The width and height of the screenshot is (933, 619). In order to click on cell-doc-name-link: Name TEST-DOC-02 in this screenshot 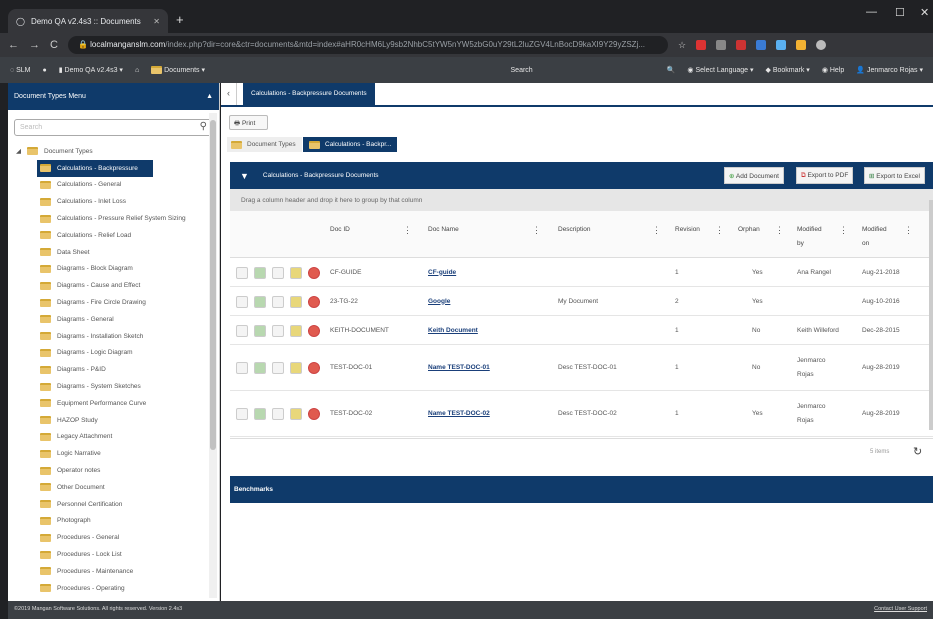, I will do `click(459, 414)`.